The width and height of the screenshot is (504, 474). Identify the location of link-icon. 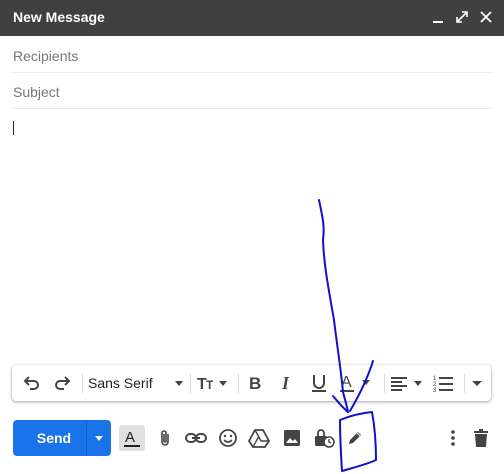
(196, 438).